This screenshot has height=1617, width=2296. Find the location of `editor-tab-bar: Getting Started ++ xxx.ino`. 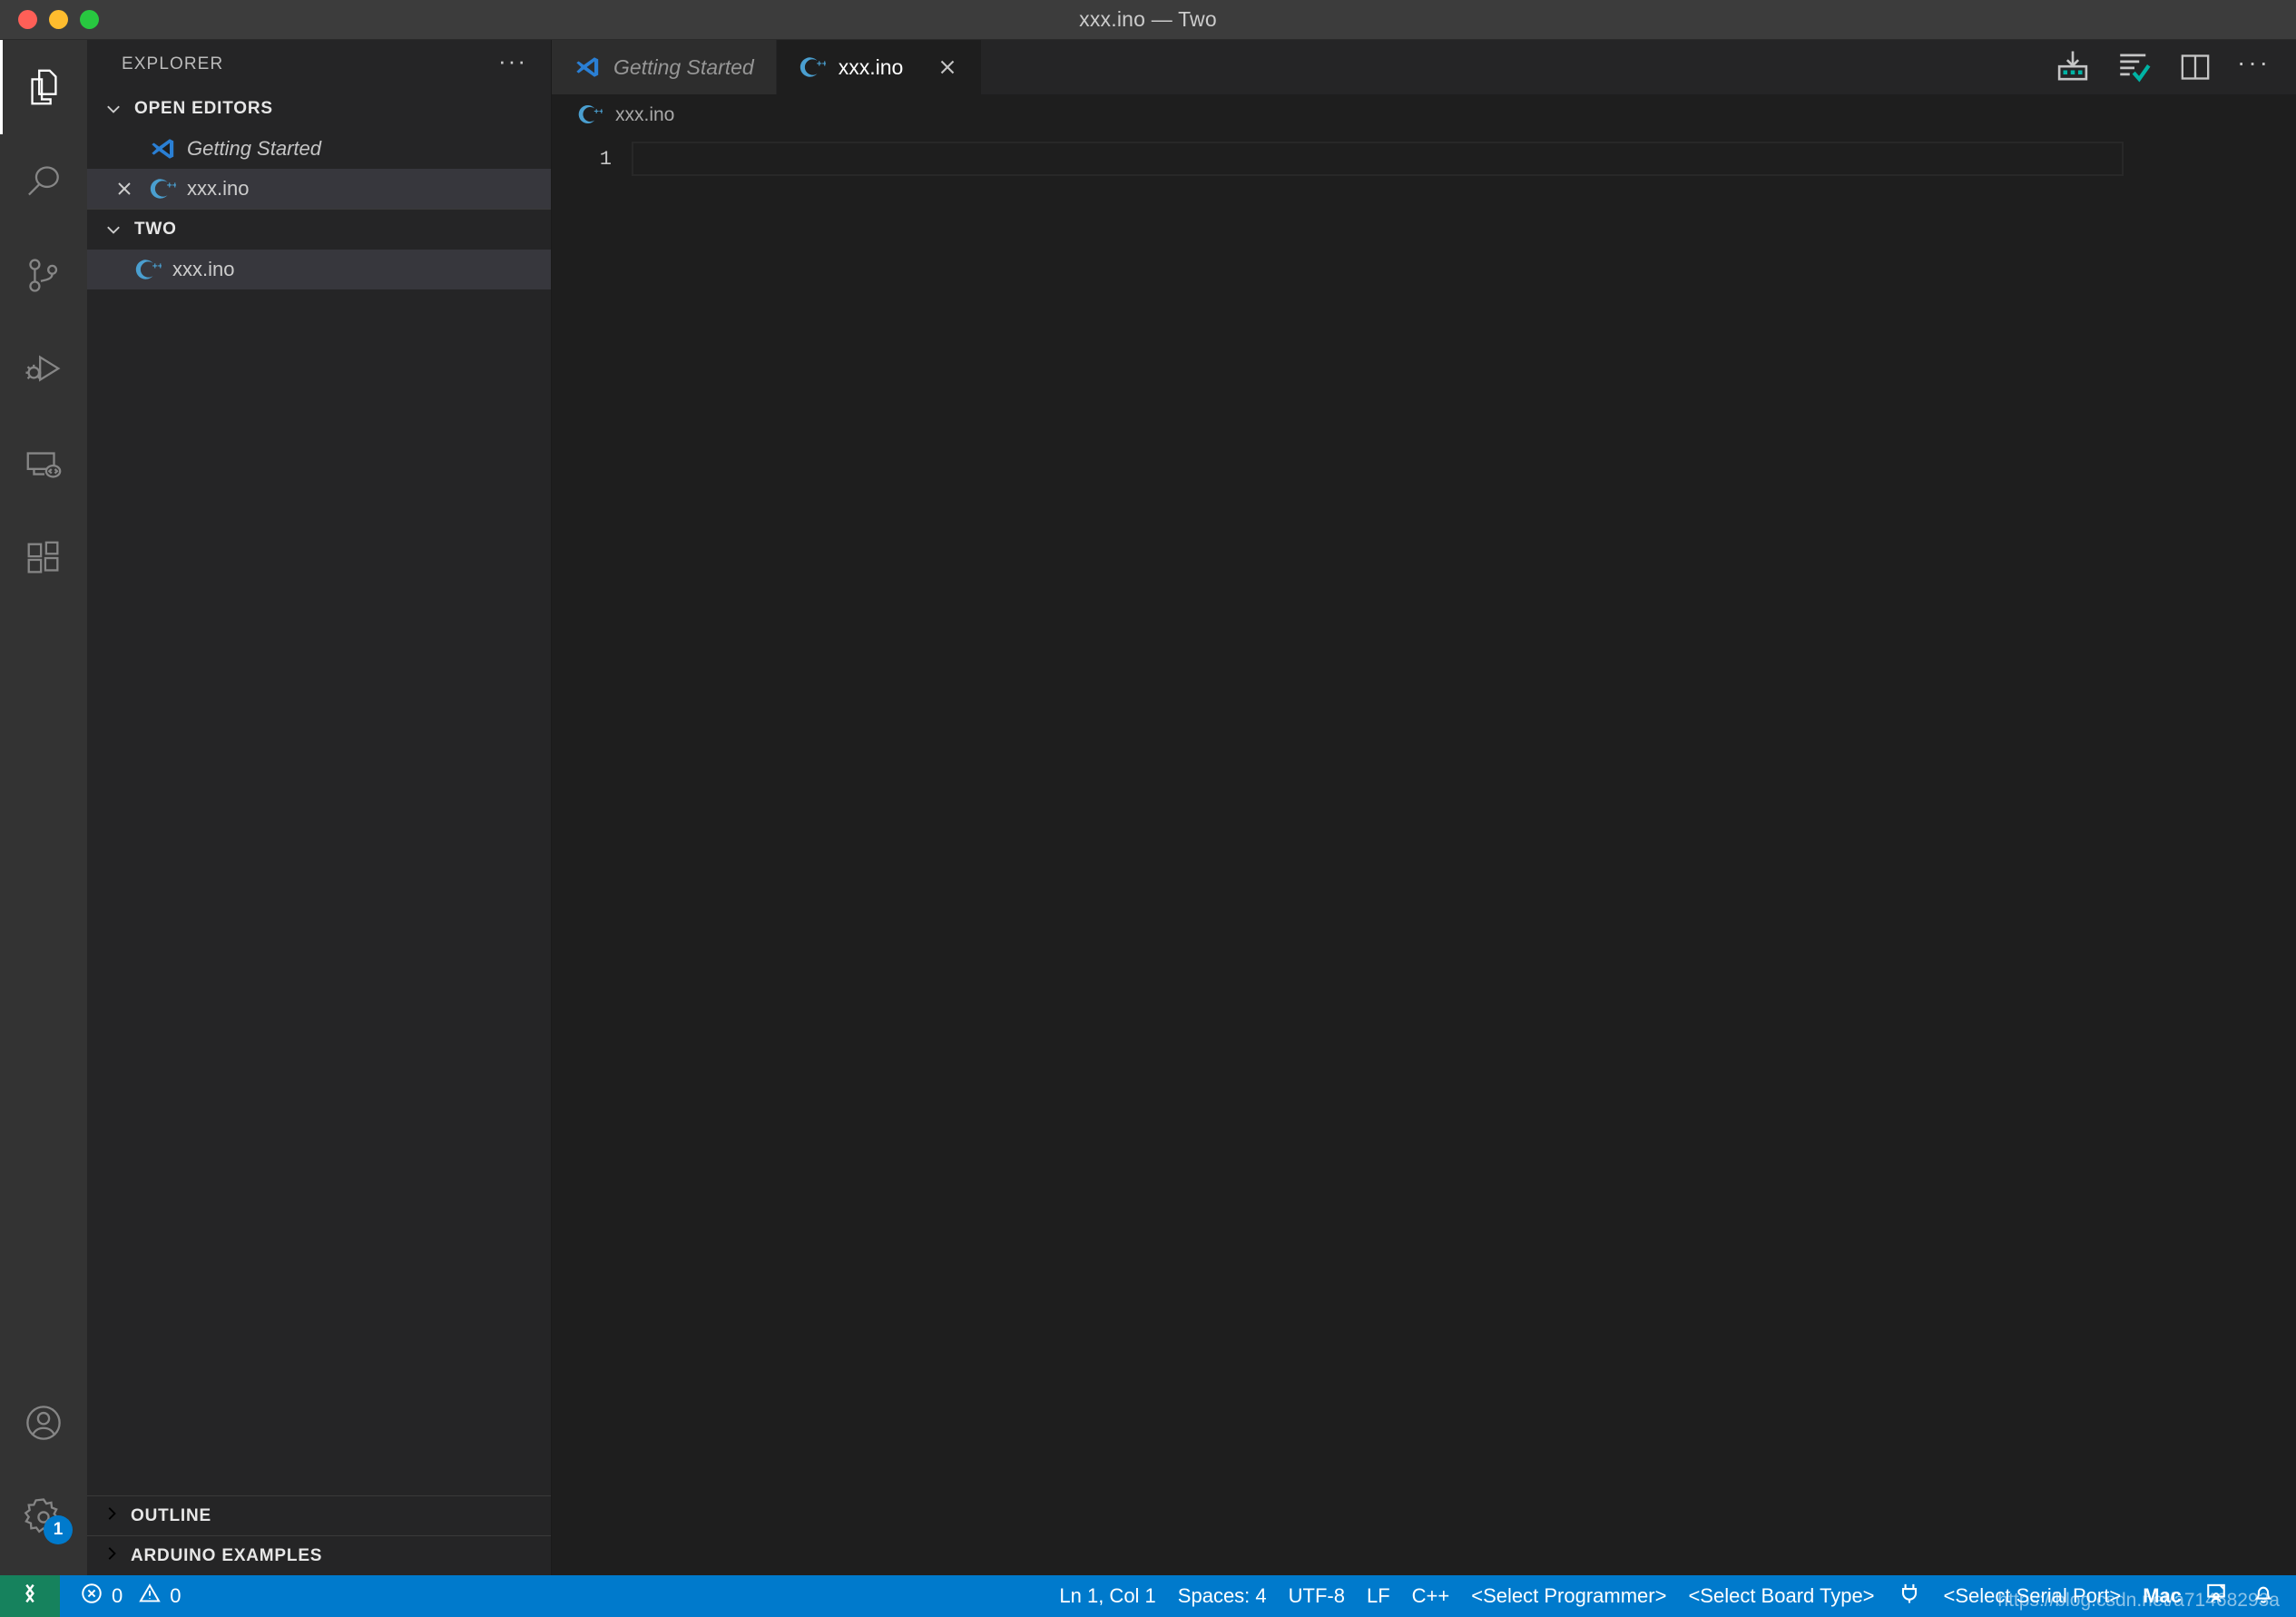

editor-tab-bar: Getting Started ++ xxx.ino is located at coordinates (1424, 67).